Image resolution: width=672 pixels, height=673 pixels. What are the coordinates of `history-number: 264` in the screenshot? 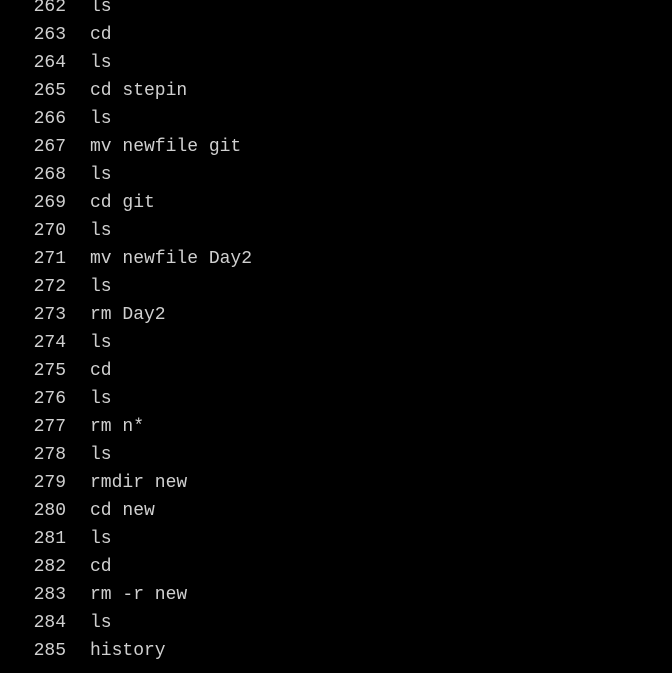 It's located at (49, 63).